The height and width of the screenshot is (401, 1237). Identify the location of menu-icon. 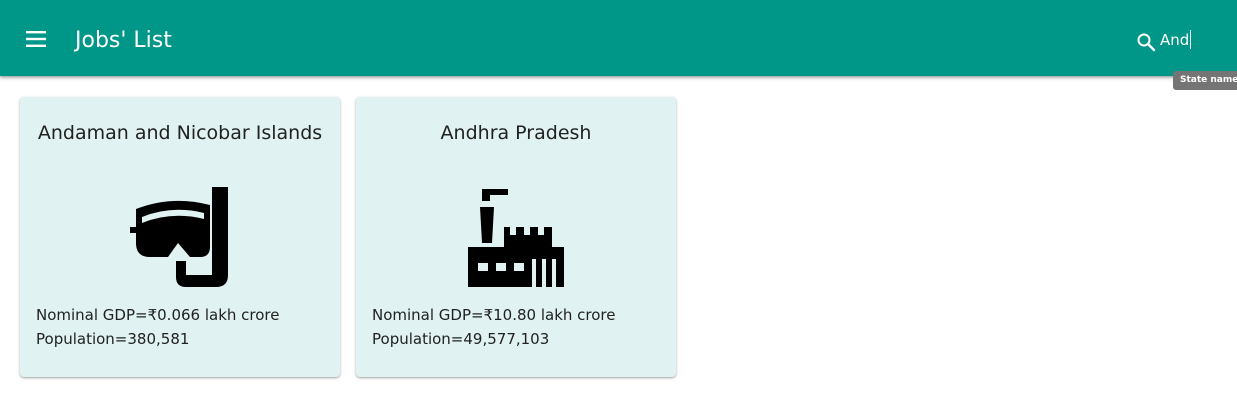
(36, 39).